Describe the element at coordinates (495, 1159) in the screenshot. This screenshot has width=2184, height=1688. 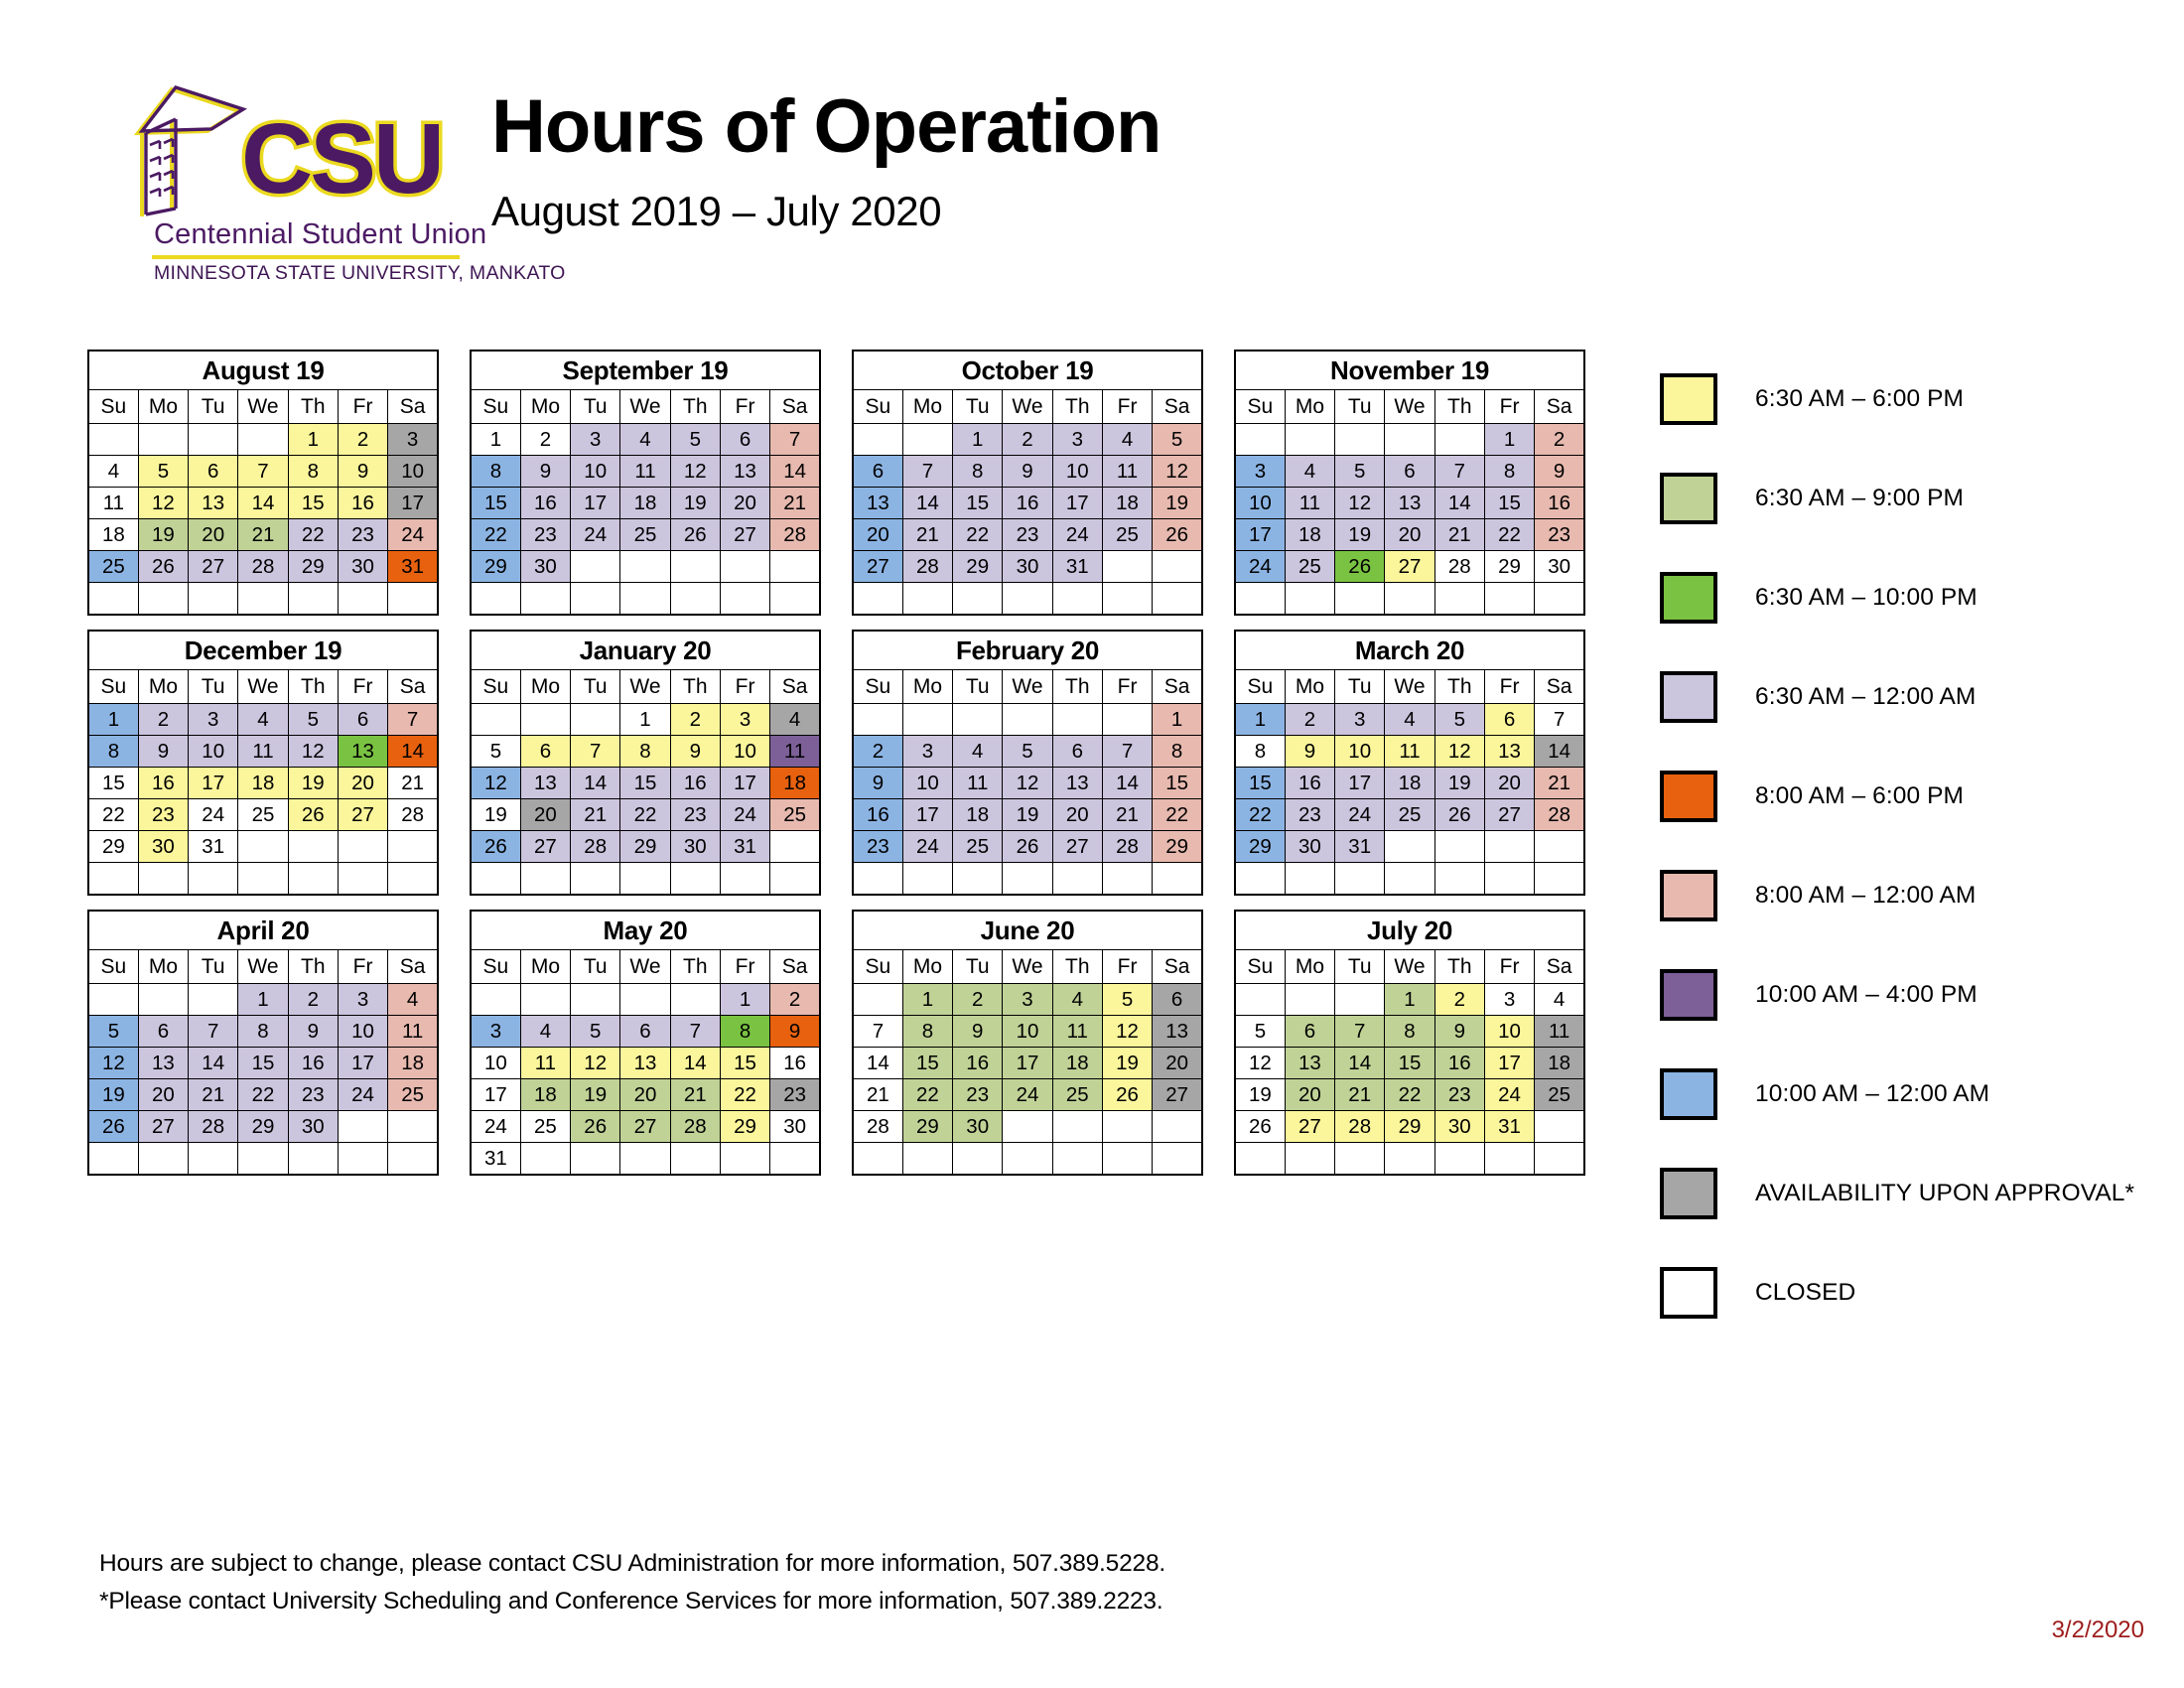
I see `day-cell: 31` at that location.